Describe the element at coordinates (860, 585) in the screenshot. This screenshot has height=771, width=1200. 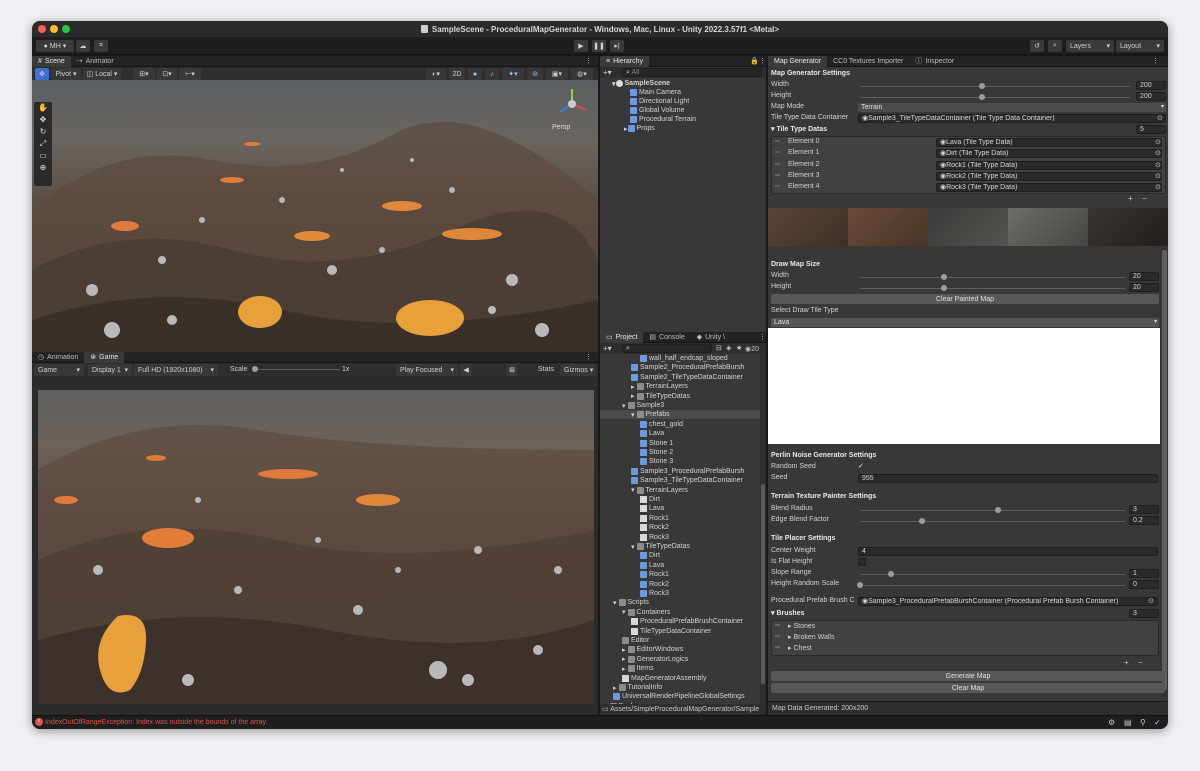
I see `height-random-knob` at that location.